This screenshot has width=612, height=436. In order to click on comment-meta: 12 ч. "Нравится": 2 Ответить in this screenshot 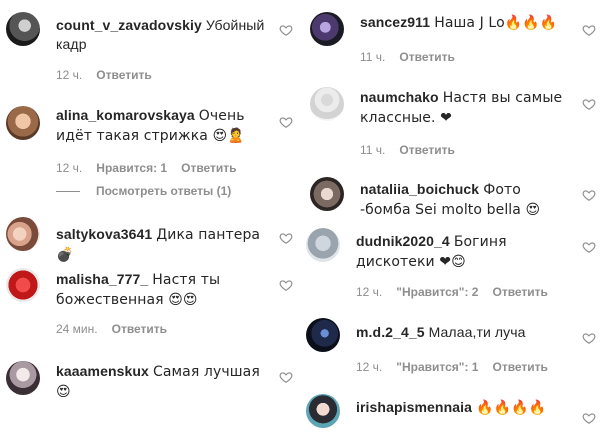, I will do `click(452, 292)`.